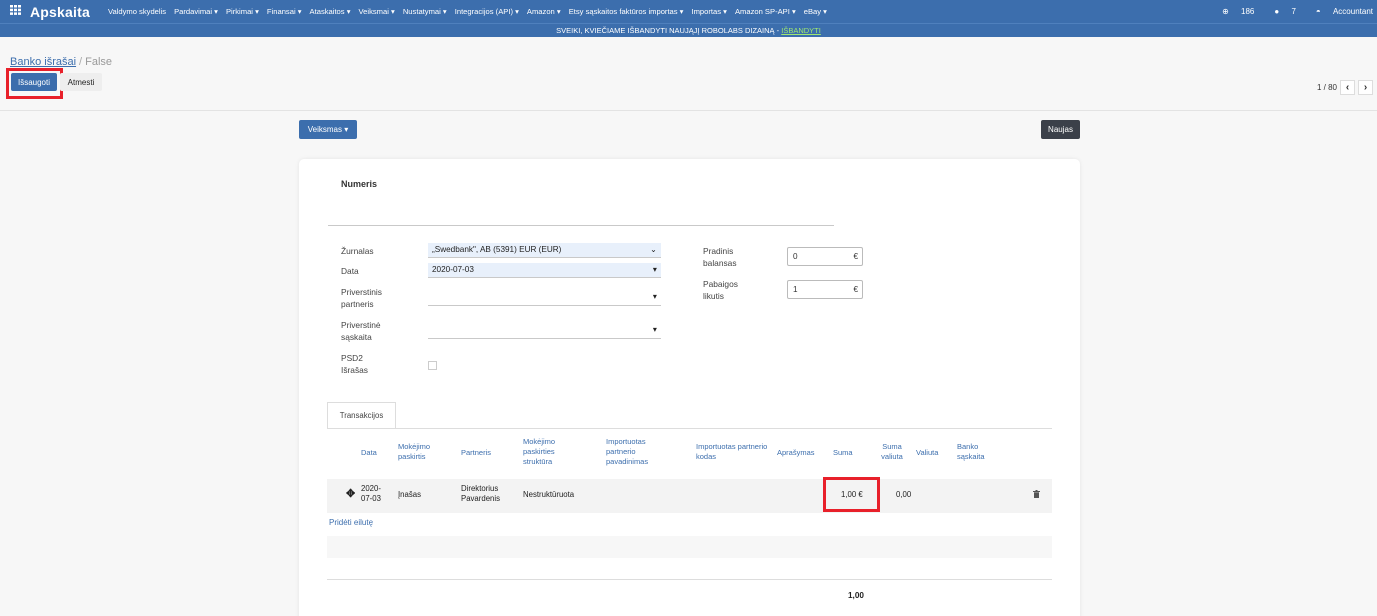 The width and height of the screenshot is (1377, 616). I want to click on menu-ebay: eBay ▾, so click(815, 11).